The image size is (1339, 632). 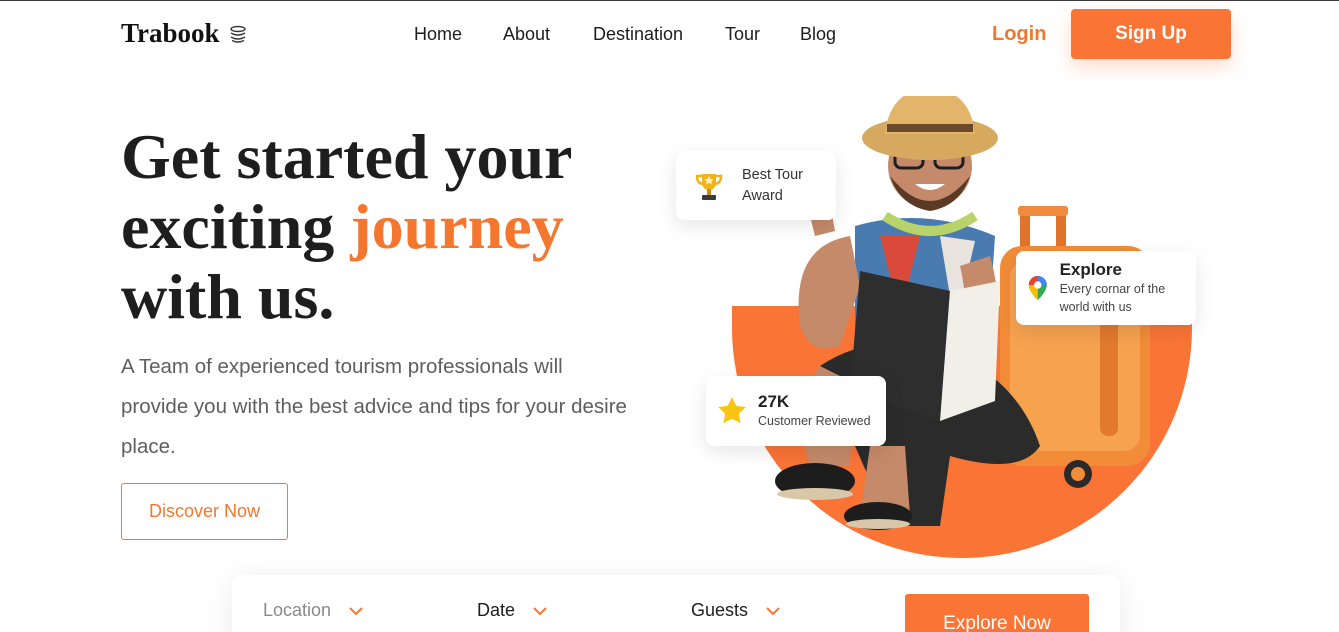 I want to click on hero-title-line1: Get started your, so click(x=347, y=156).